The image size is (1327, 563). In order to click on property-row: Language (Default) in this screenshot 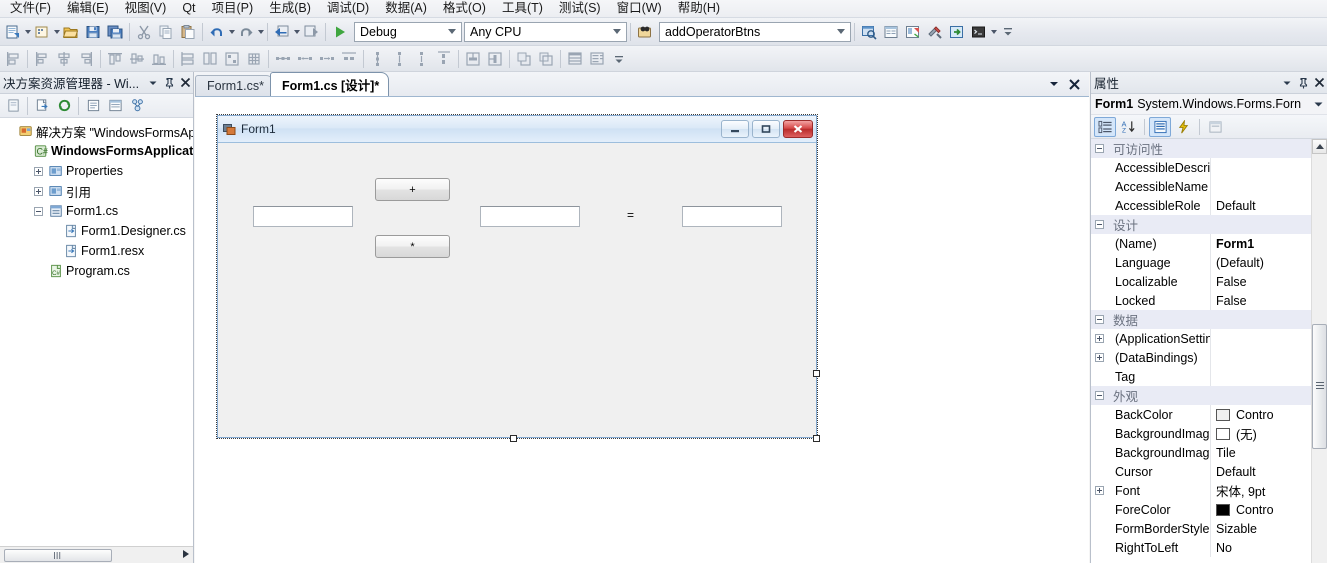, I will do `click(1209, 262)`.